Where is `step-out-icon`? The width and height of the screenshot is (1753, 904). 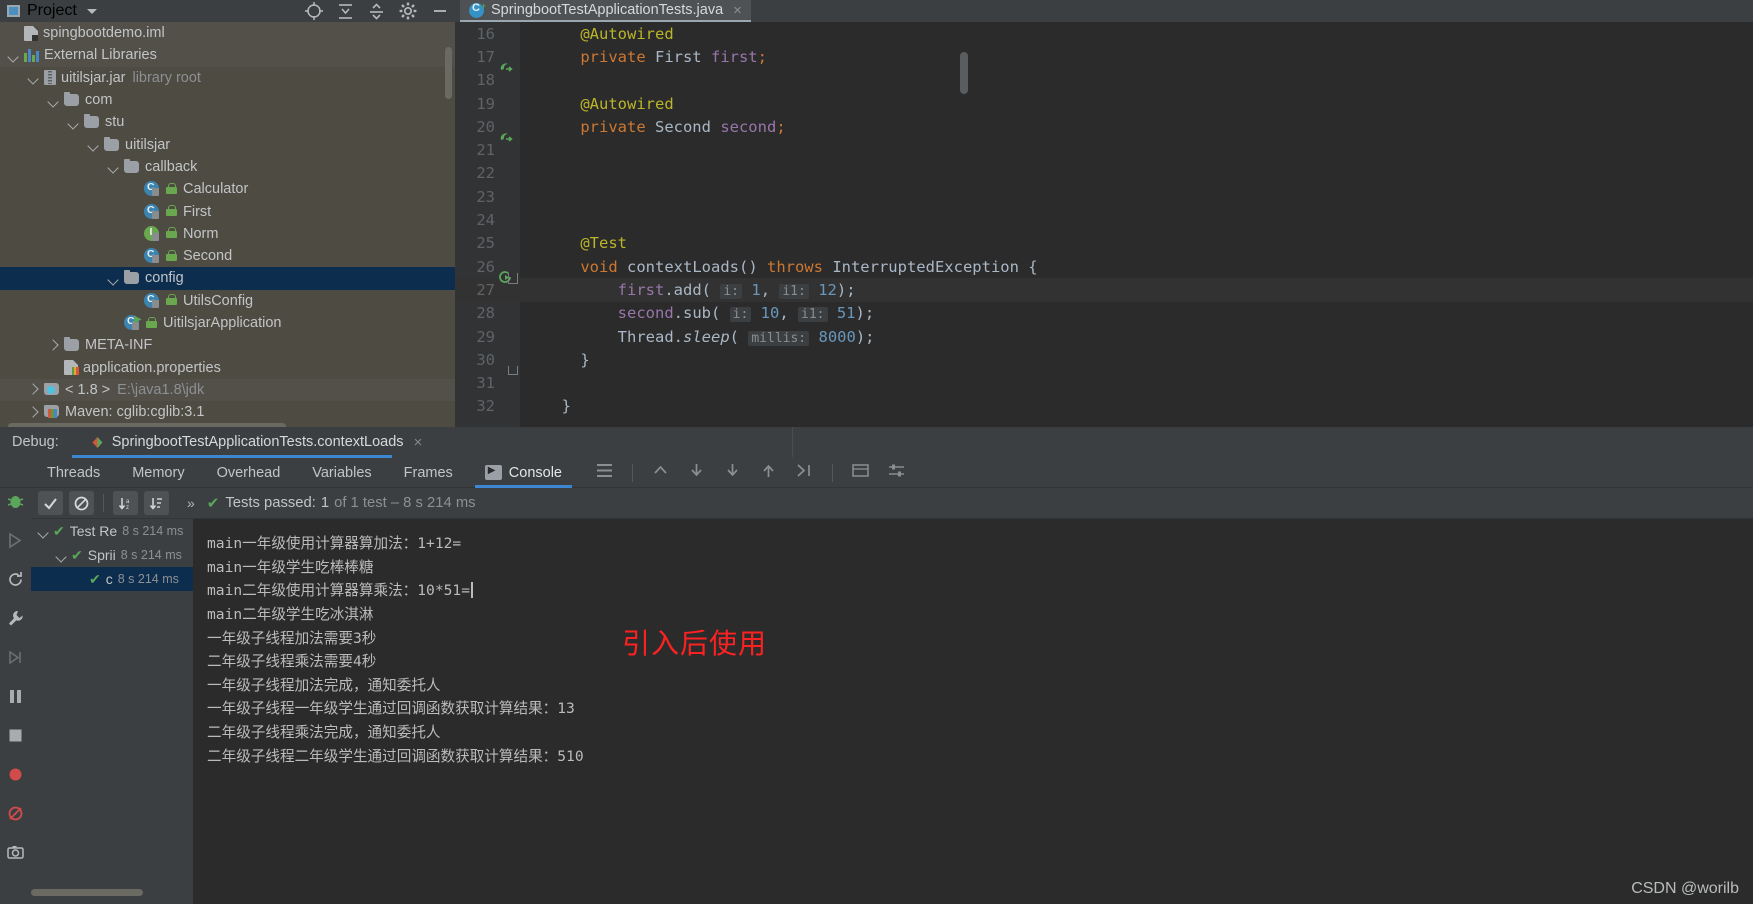 step-out-icon is located at coordinates (768, 473).